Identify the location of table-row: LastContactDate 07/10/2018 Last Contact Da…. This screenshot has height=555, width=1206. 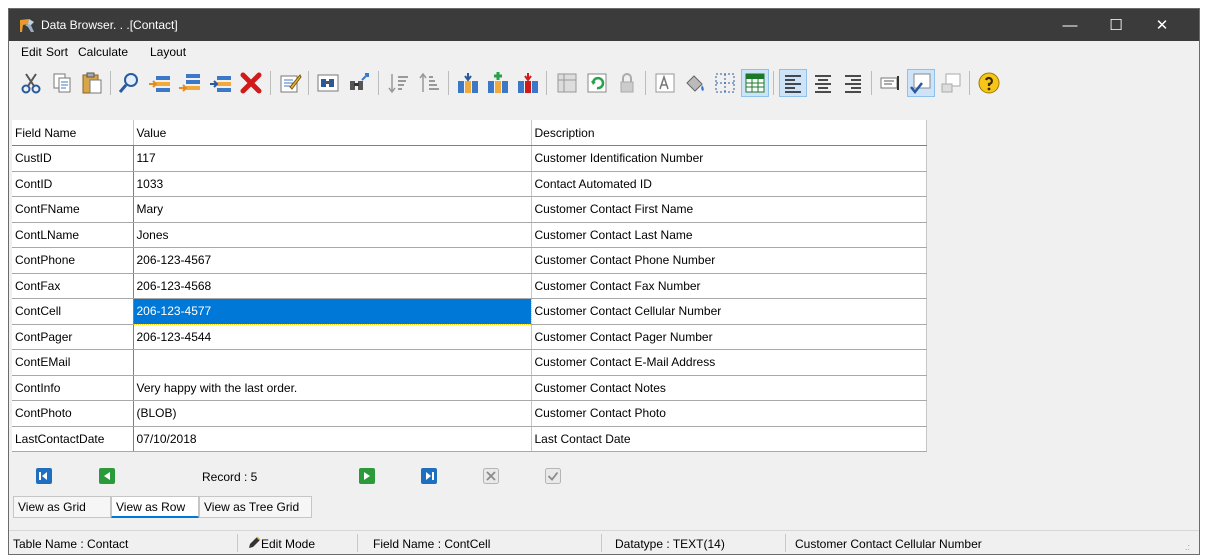
(469, 439).